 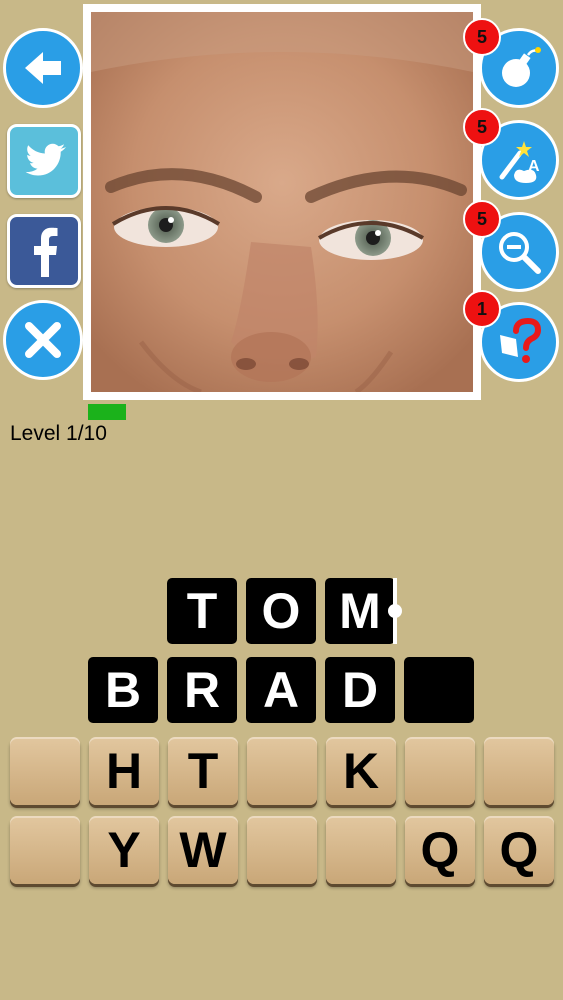 I want to click on close-icon, so click(x=43, y=340).